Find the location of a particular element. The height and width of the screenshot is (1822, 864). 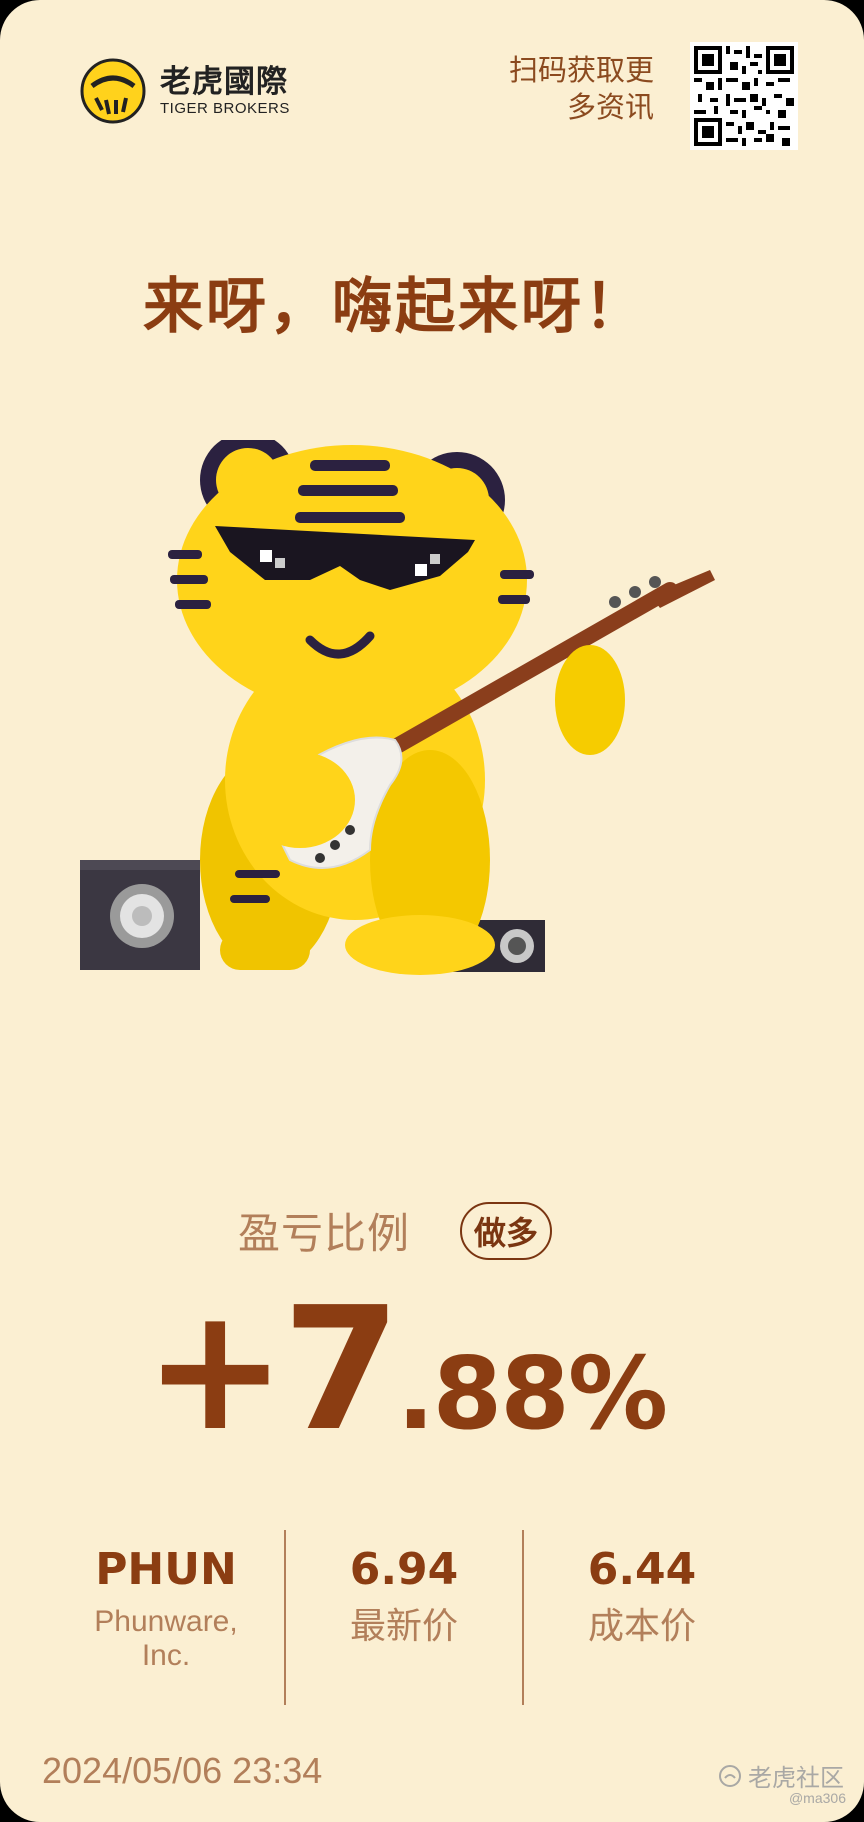

stat-ticker: PHUN Phunware, Inc. is located at coordinates (166, 1617).